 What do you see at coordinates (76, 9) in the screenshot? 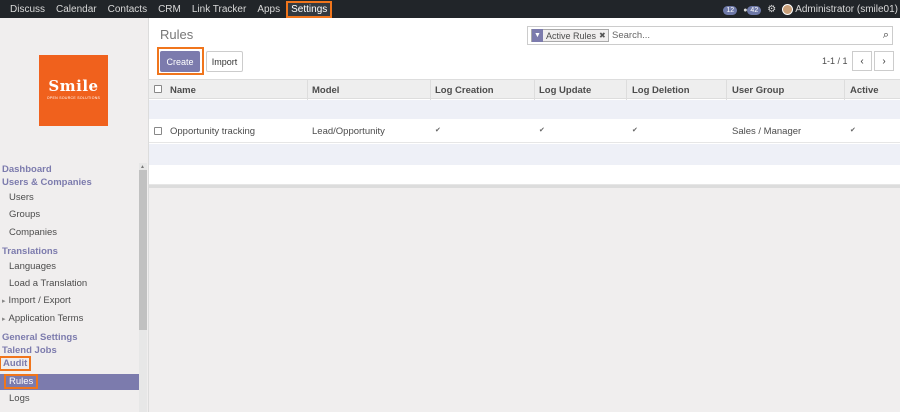
I see `menu-calendar: Calendar` at bounding box center [76, 9].